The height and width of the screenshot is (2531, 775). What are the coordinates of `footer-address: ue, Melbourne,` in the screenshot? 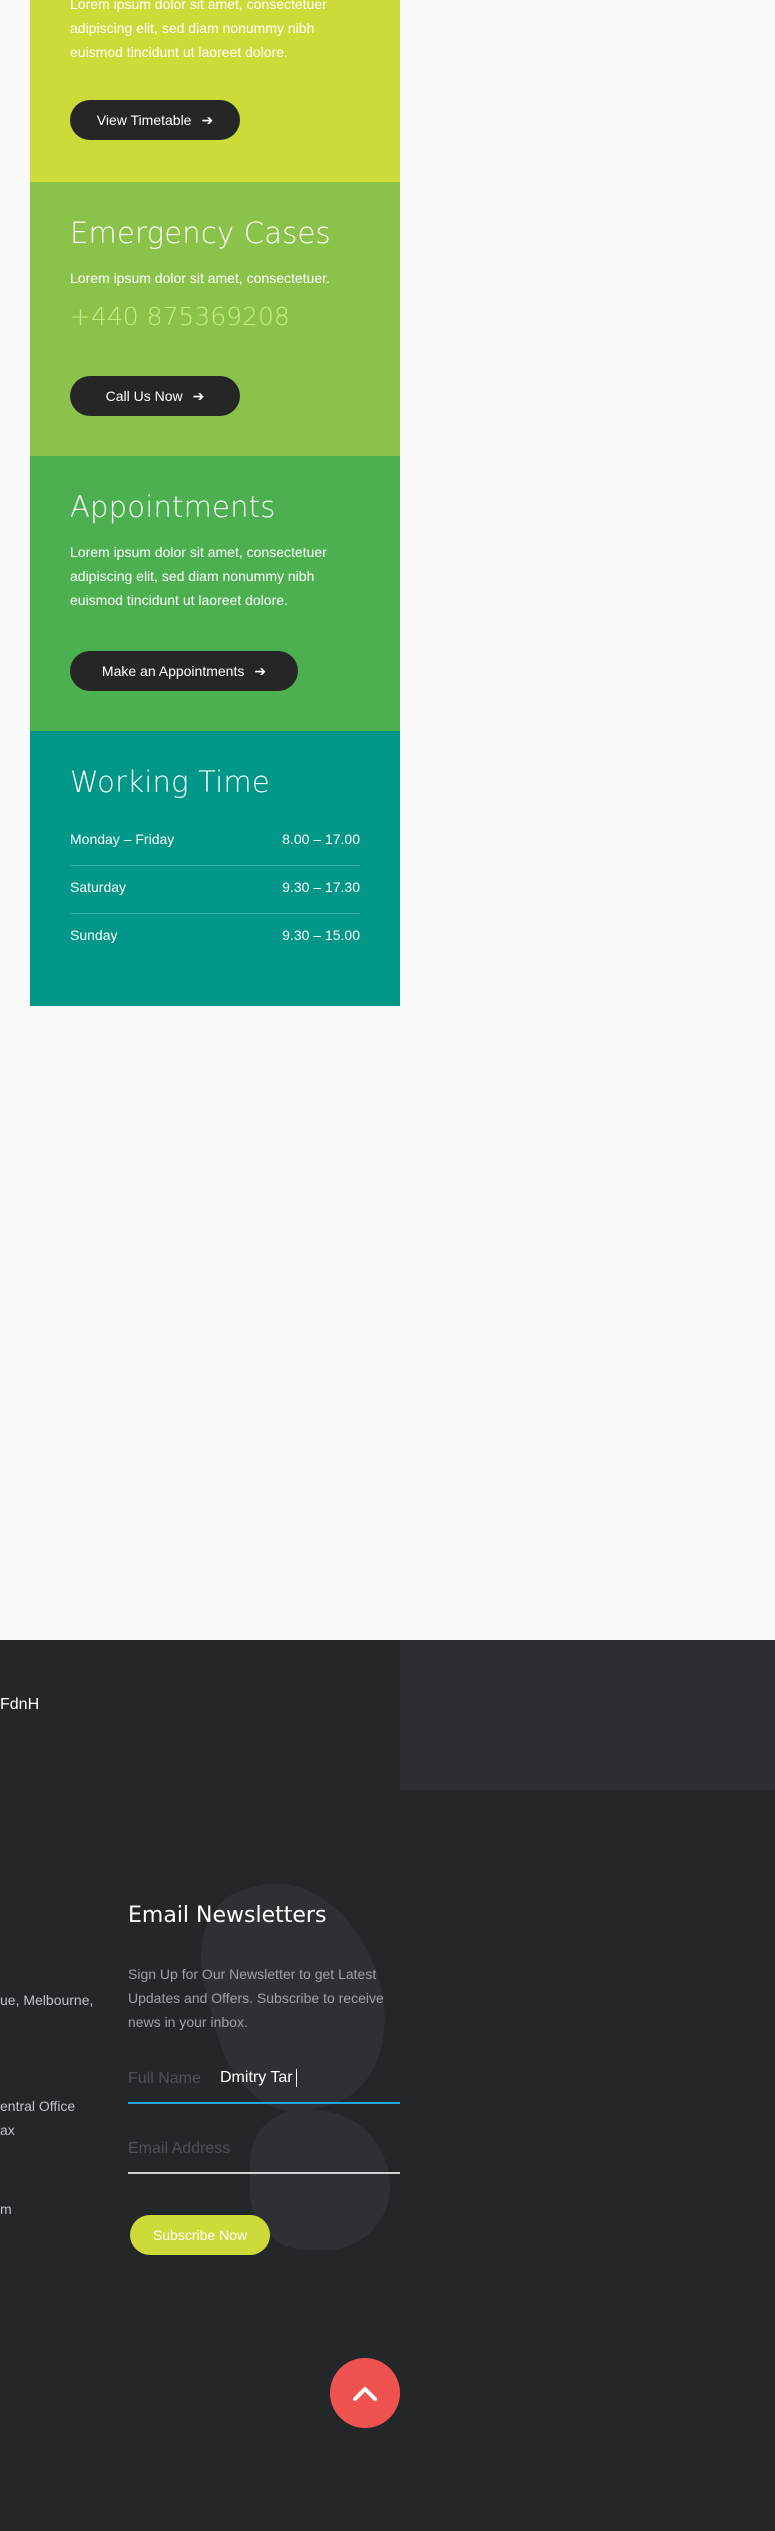 It's located at (47, 2000).